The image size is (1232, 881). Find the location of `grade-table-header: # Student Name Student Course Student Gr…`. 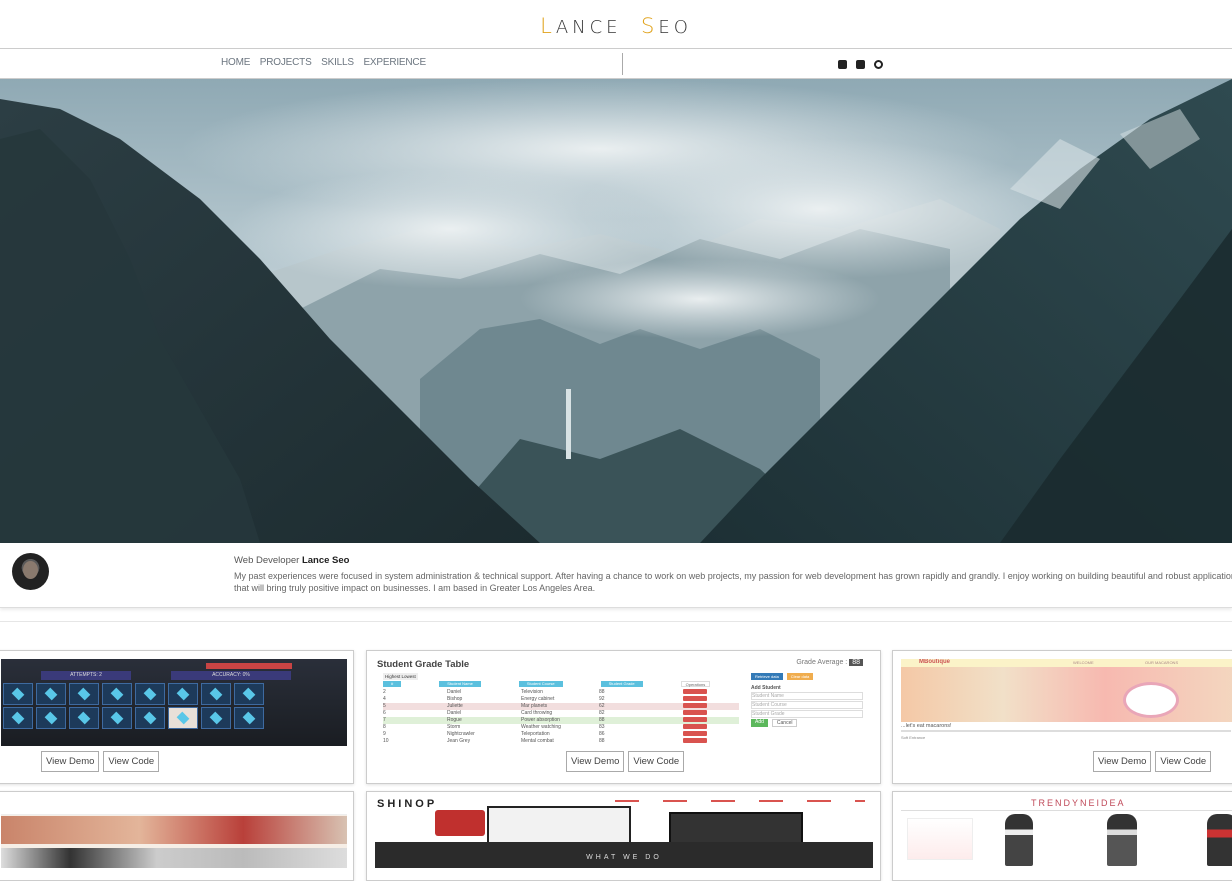

grade-table-header: # Student Name Student Course Student Gr… is located at coordinates (561, 684).